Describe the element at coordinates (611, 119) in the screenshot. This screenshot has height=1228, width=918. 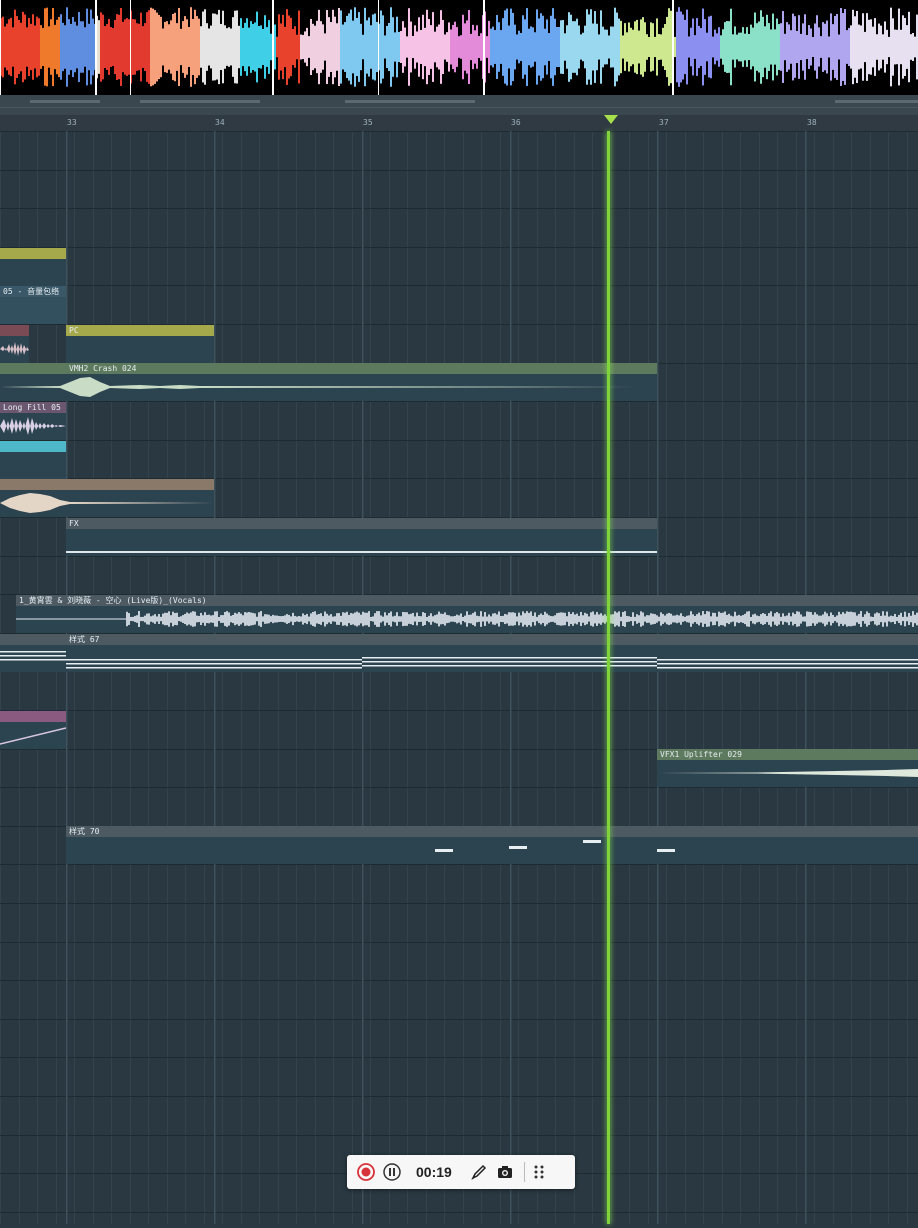
I see `playhead-marker-icon` at that location.